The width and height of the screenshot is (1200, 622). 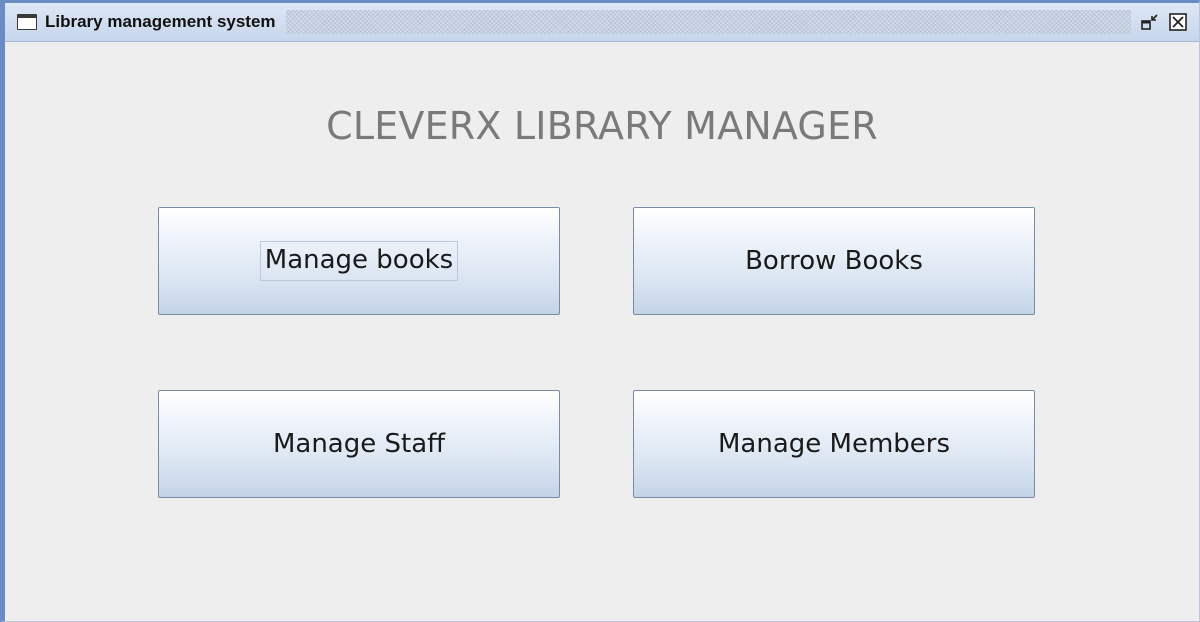 What do you see at coordinates (708, 22) in the screenshot?
I see `title-bar-drag-area` at bounding box center [708, 22].